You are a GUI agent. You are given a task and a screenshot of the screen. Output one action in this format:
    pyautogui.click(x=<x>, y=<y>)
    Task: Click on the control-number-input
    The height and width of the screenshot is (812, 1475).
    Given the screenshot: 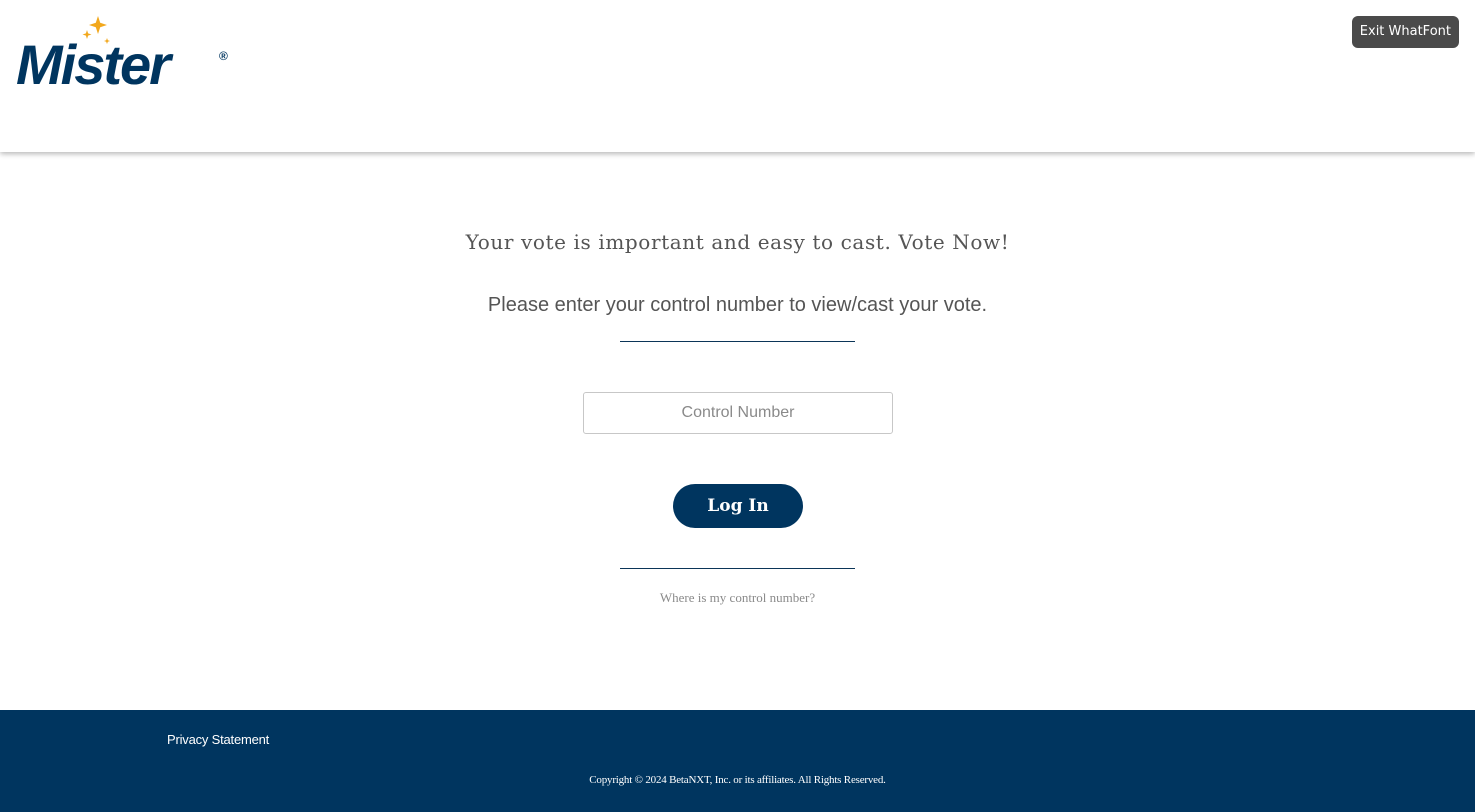 What is the action you would take?
    pyautogui.click(x=738, y=413)
    